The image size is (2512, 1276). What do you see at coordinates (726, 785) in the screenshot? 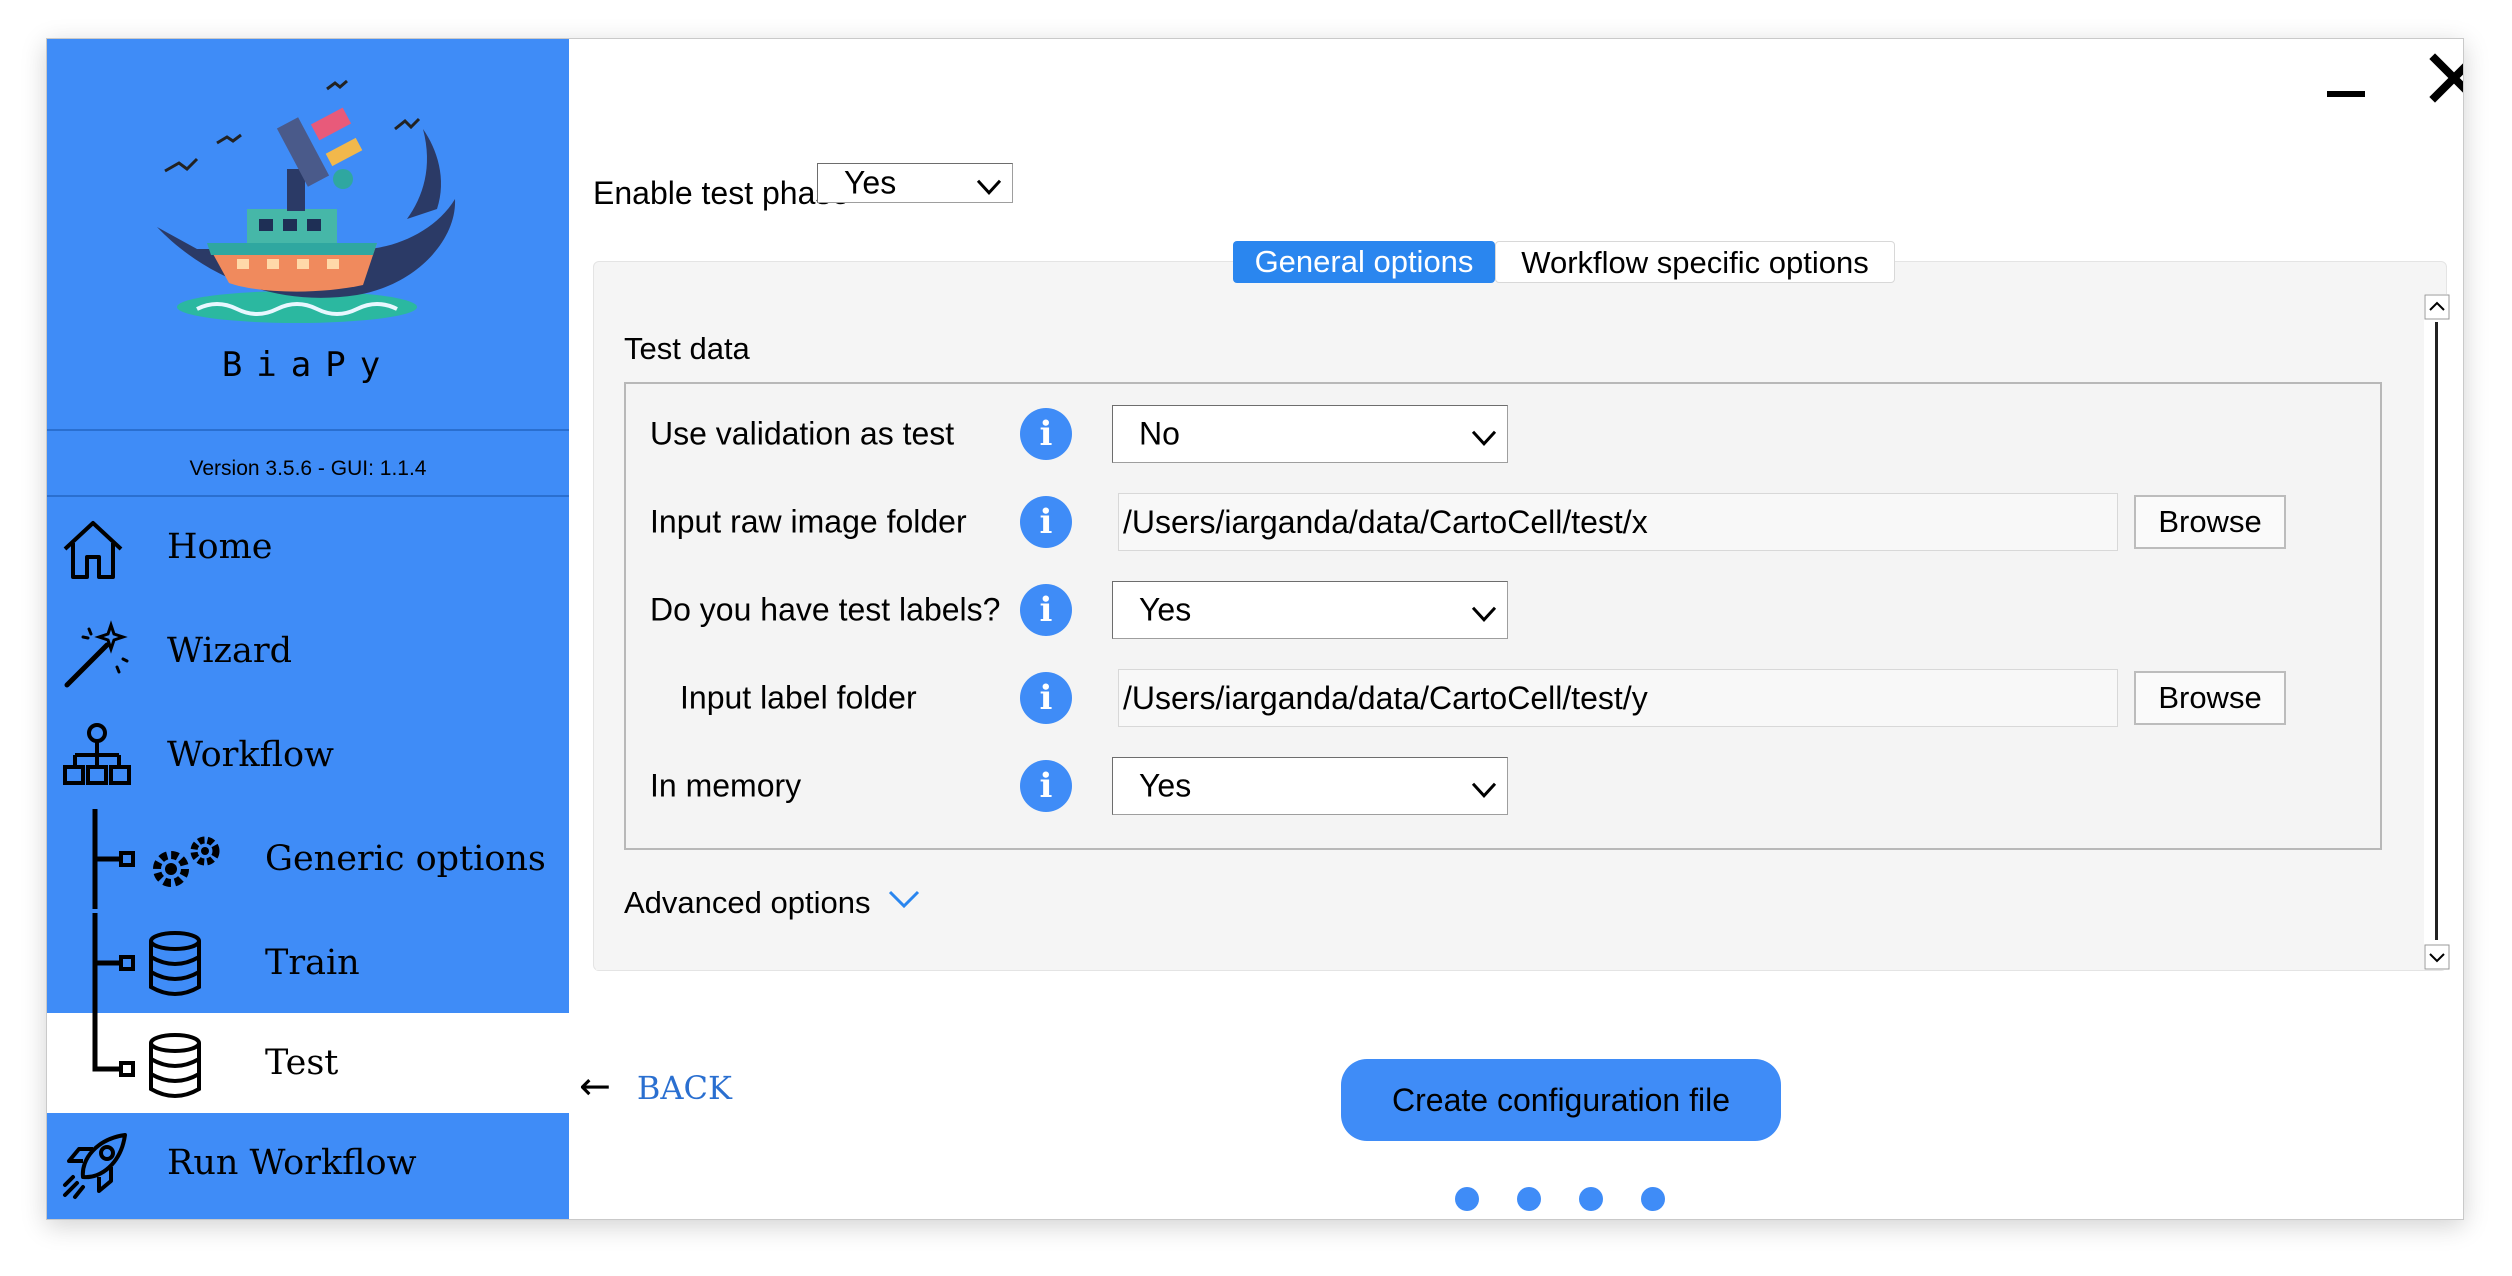
I see `in-memory-label: In memory` at bounding box center [726, 785].